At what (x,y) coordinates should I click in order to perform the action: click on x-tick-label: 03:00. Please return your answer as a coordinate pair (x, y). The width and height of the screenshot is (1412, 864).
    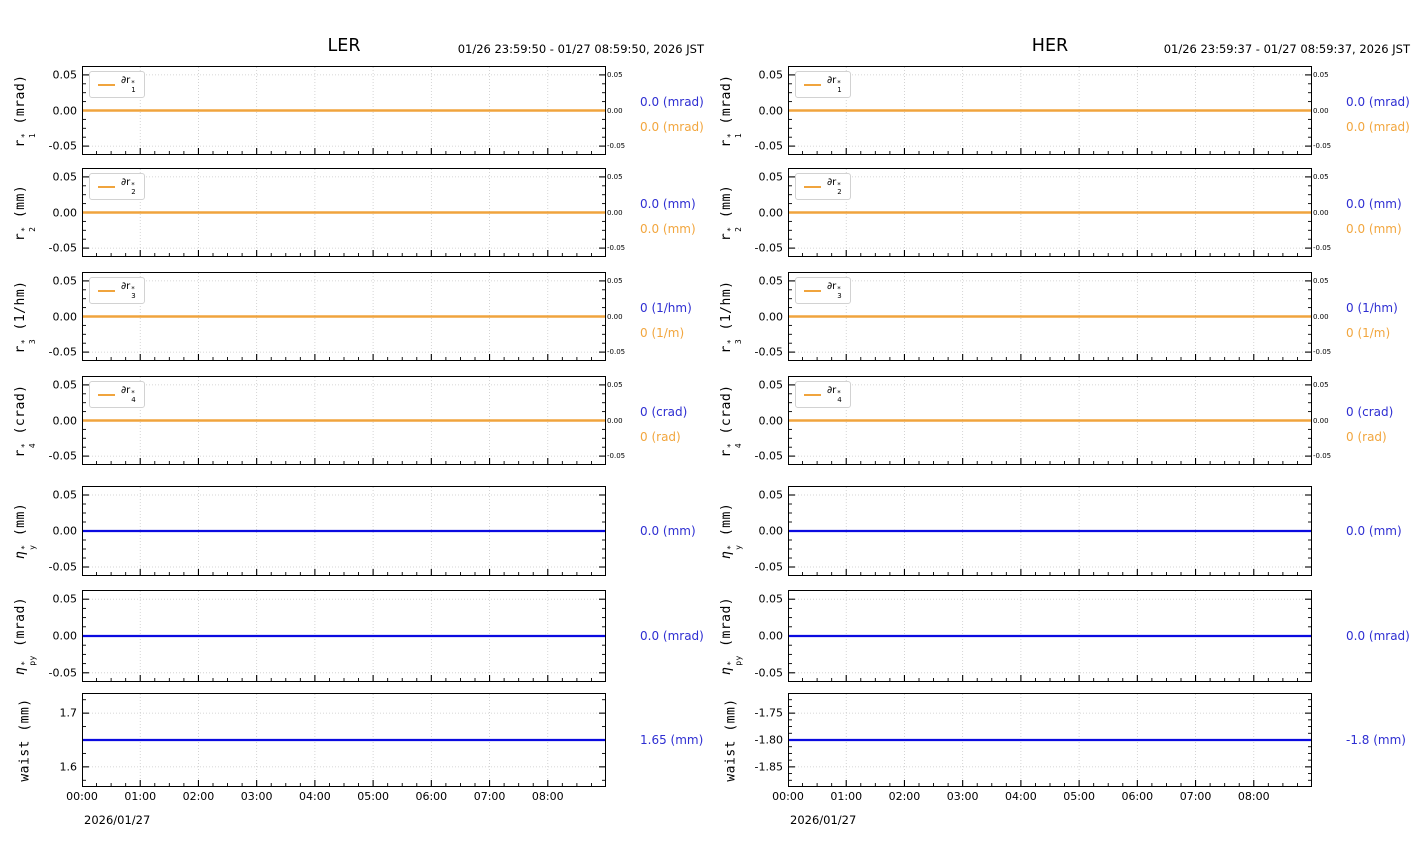
    Looking at the image, I should click on (256, 796).